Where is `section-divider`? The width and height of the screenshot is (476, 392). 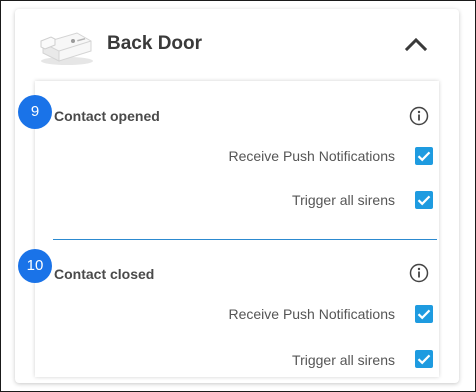 section-divider is located at coordinates (245, 239).